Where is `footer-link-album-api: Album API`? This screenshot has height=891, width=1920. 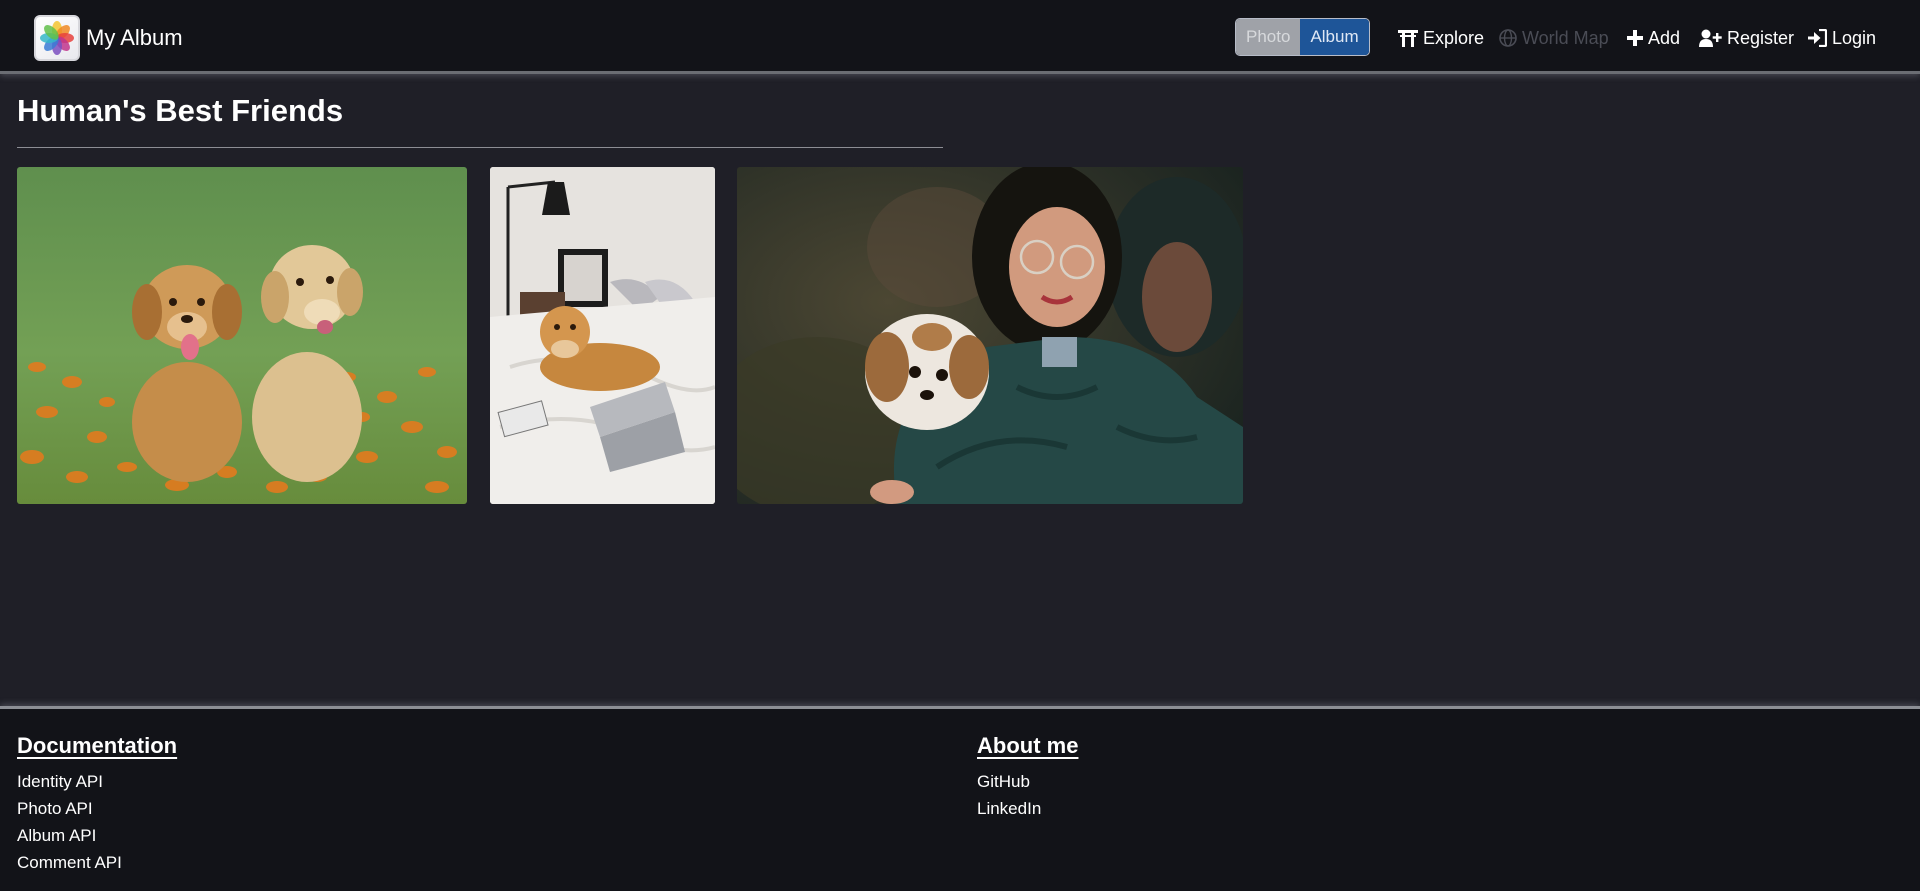 footer-link-album-api: Album API is located at coordinates (97, 835).